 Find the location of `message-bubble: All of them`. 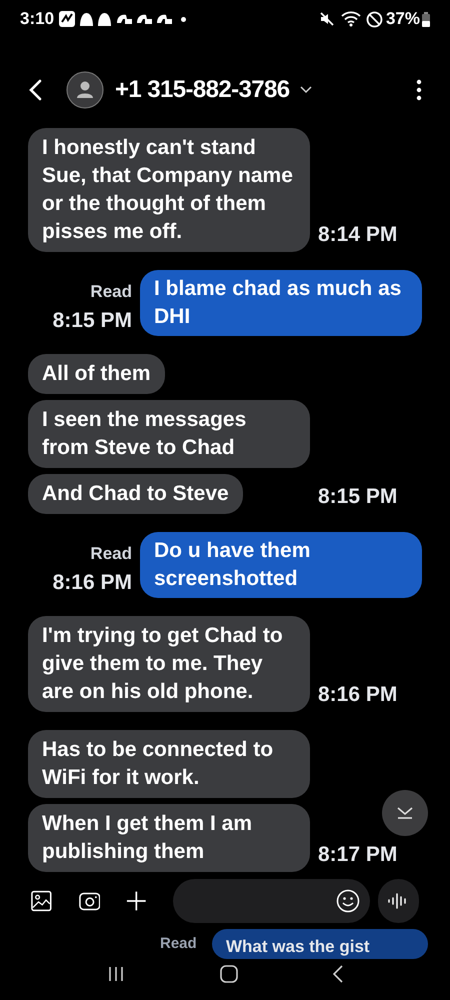

message-bubble: All of them is located at coordinates (96, 374).